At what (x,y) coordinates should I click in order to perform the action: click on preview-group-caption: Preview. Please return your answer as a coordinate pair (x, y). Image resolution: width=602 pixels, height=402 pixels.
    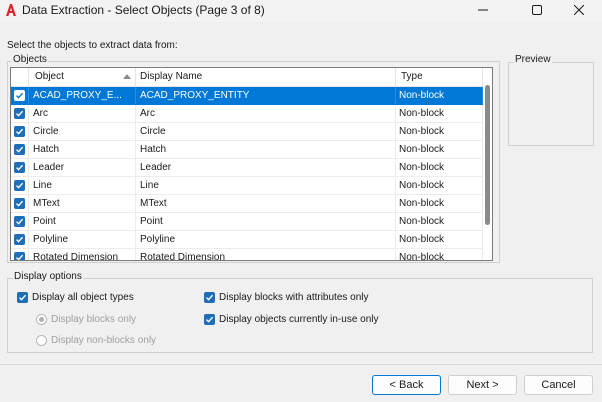
    Looking at the image, I should click on (533, 59).